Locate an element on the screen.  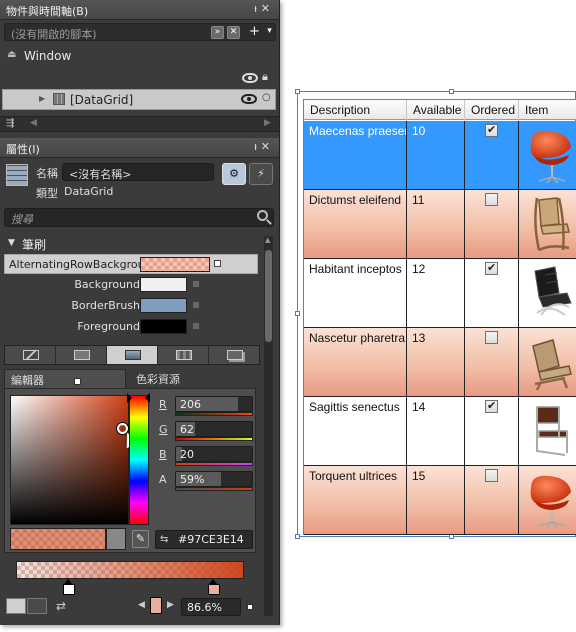
column-header-item: Item is located at coordinates (547, 110).